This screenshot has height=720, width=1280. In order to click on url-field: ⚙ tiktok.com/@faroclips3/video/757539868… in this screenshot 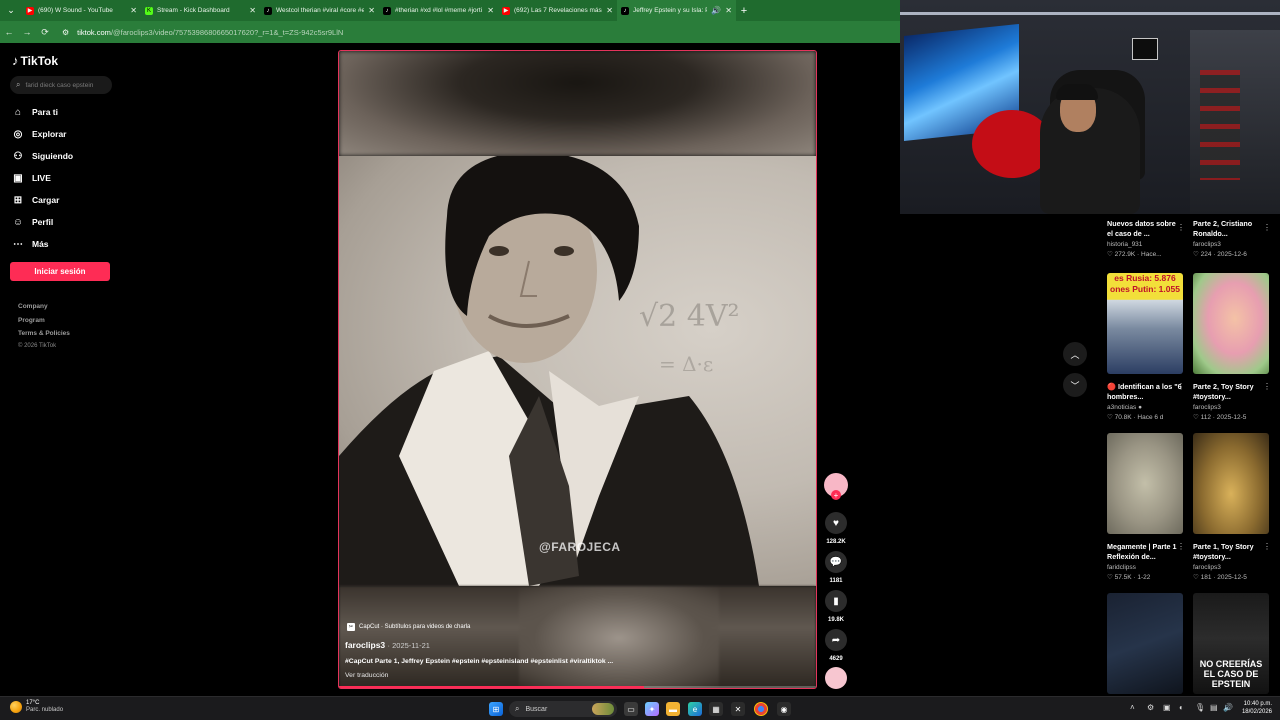, I will do `click(202, 32)`.